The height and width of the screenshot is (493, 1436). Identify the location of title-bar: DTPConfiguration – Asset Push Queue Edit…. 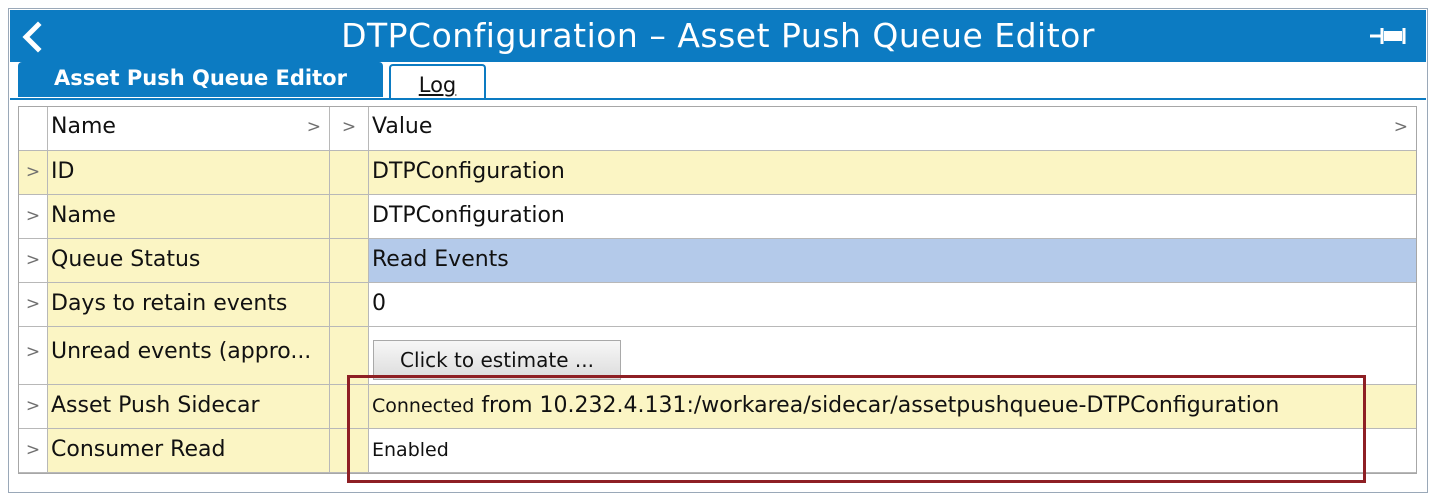
(718, 36).